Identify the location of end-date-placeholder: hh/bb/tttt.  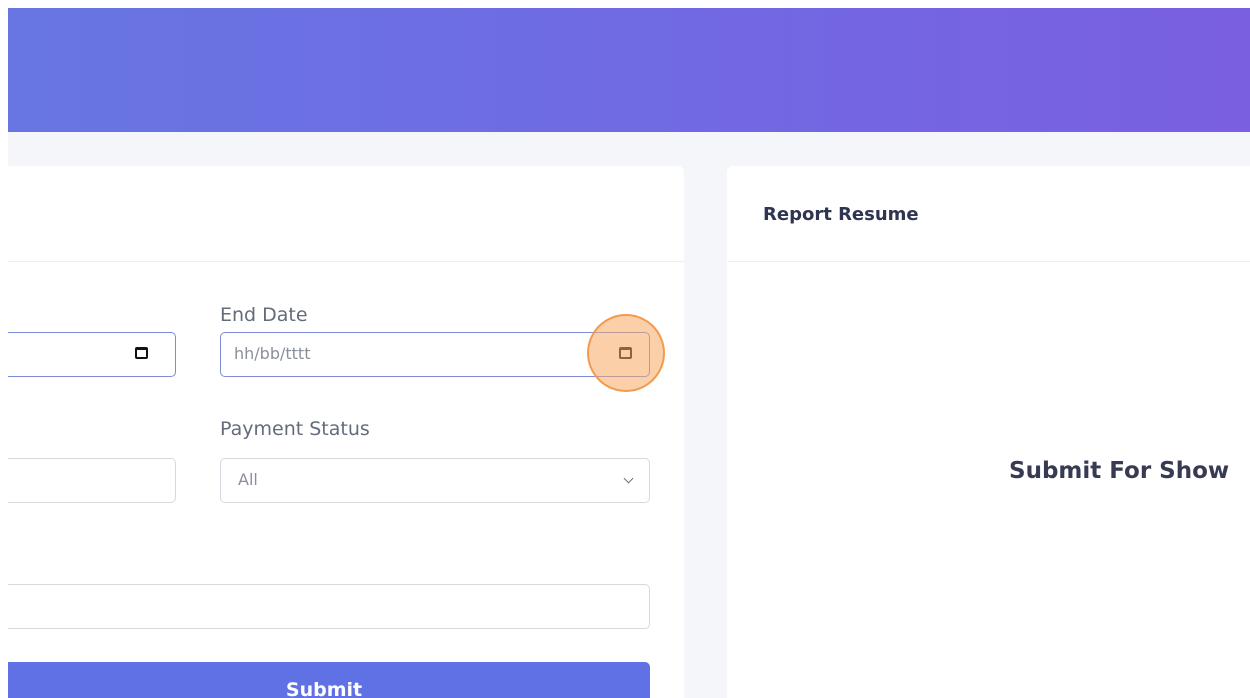
(272, 353).